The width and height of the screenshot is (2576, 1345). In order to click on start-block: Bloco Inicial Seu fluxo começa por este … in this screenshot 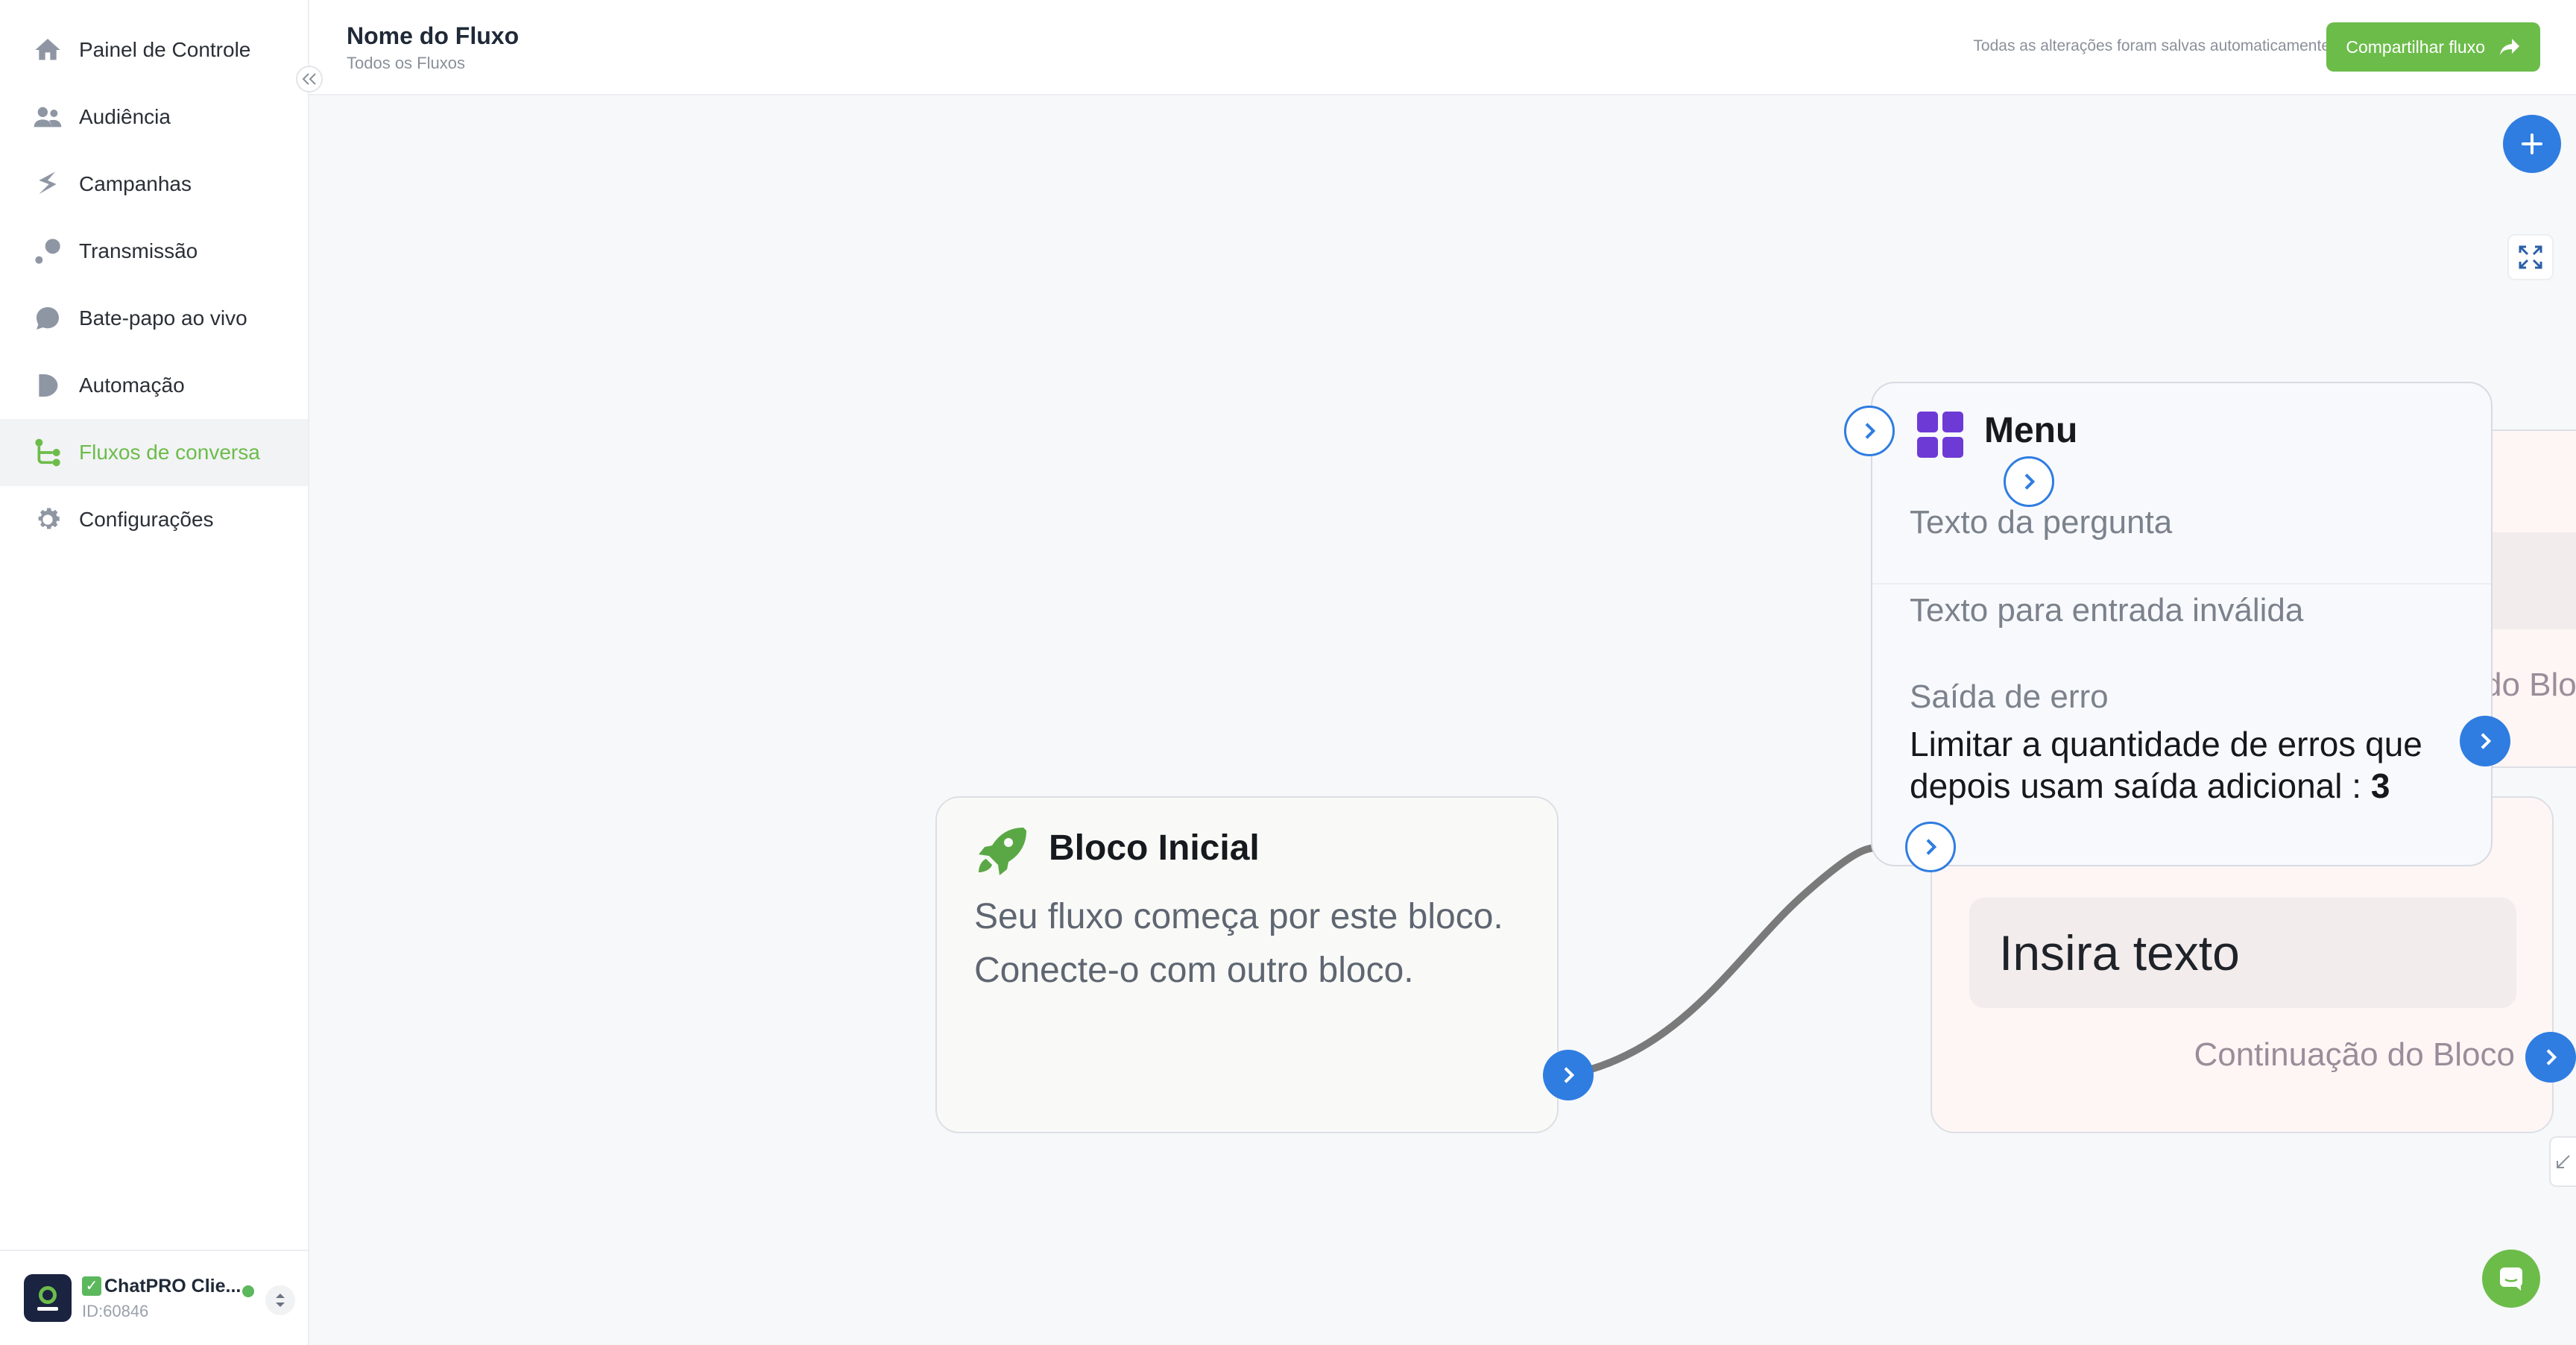, I will do `click(1247, 965)`.